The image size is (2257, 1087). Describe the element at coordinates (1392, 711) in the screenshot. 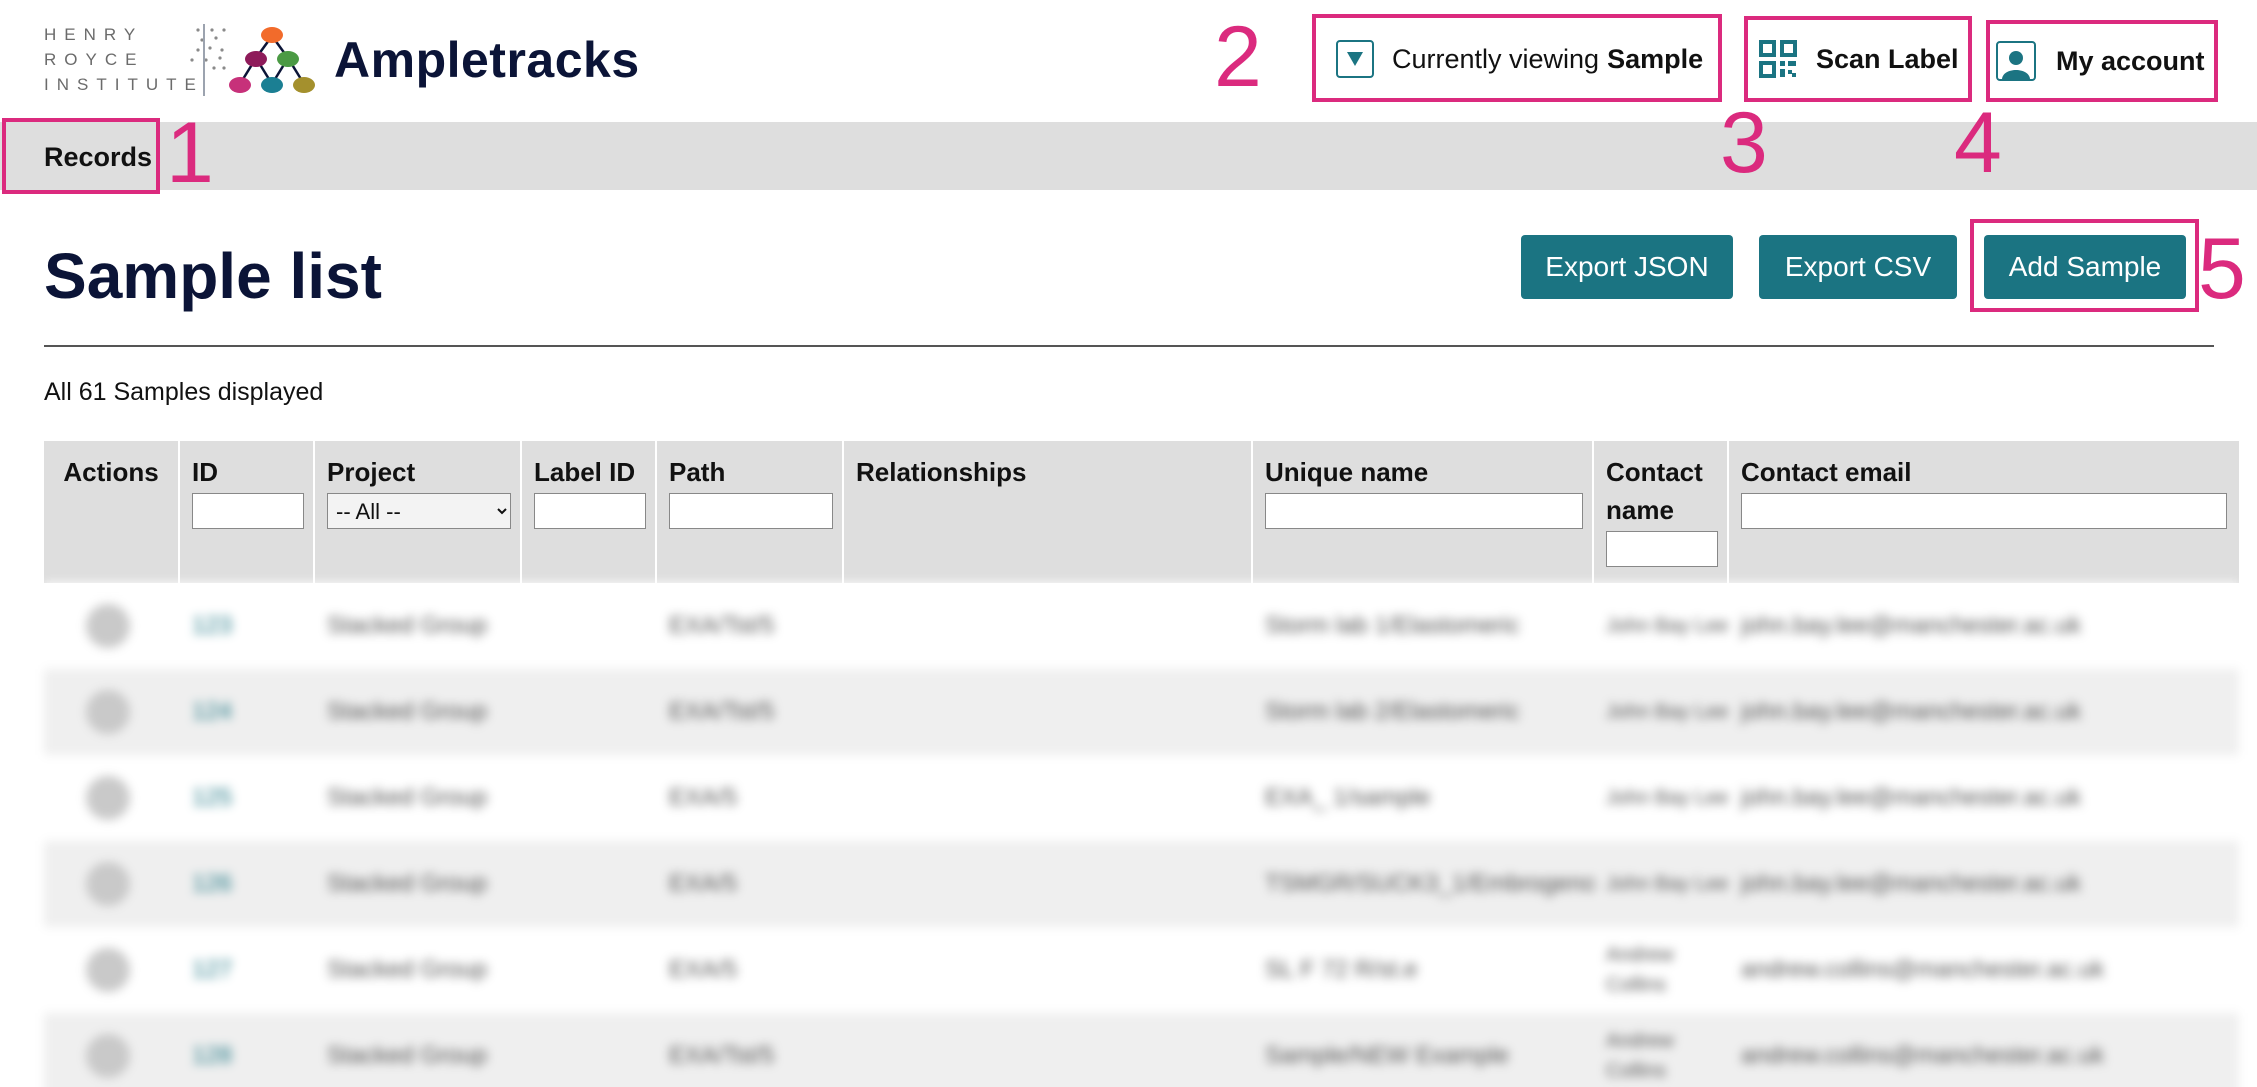

I see `row-unique-name: Storm lab 2/Elastomeric` at that location.